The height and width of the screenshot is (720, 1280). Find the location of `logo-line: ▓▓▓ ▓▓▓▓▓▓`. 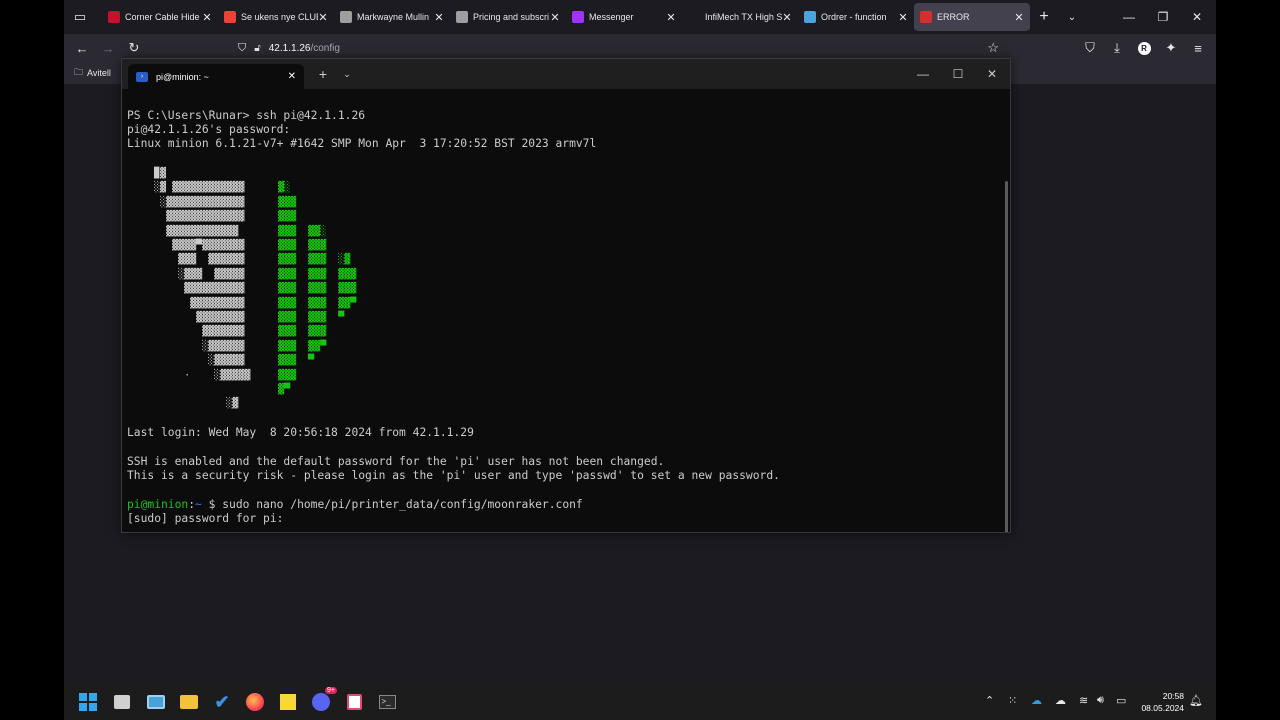

logo-line: ▓▓▓ ▓▓▓▓▓▓ is located at coordinates (193, 260).